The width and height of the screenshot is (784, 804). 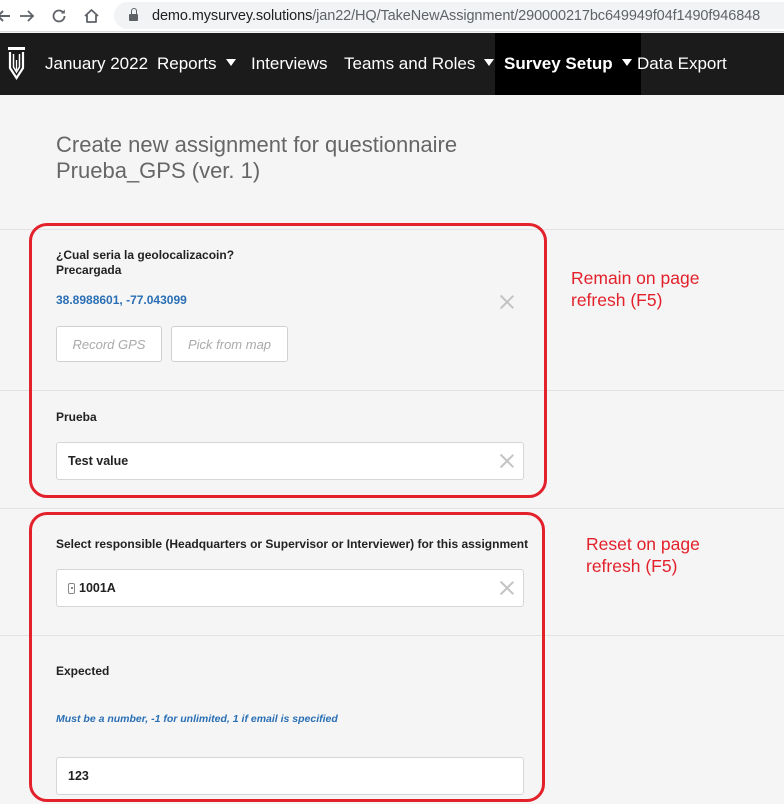 I want to click on nav-item-label: Interviews, so click(x=289, y=63).